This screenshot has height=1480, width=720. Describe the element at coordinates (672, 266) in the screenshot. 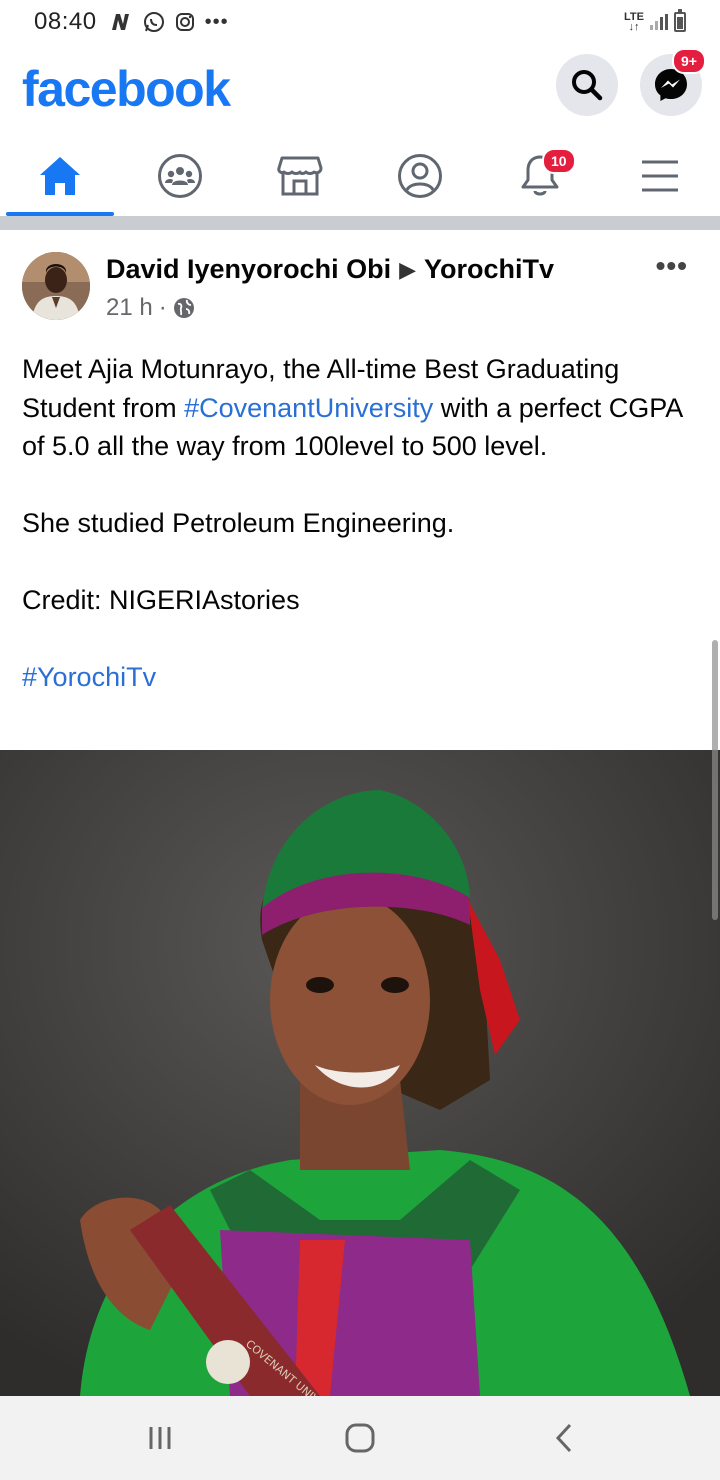

I see `post-more-icon: •••` at that location.